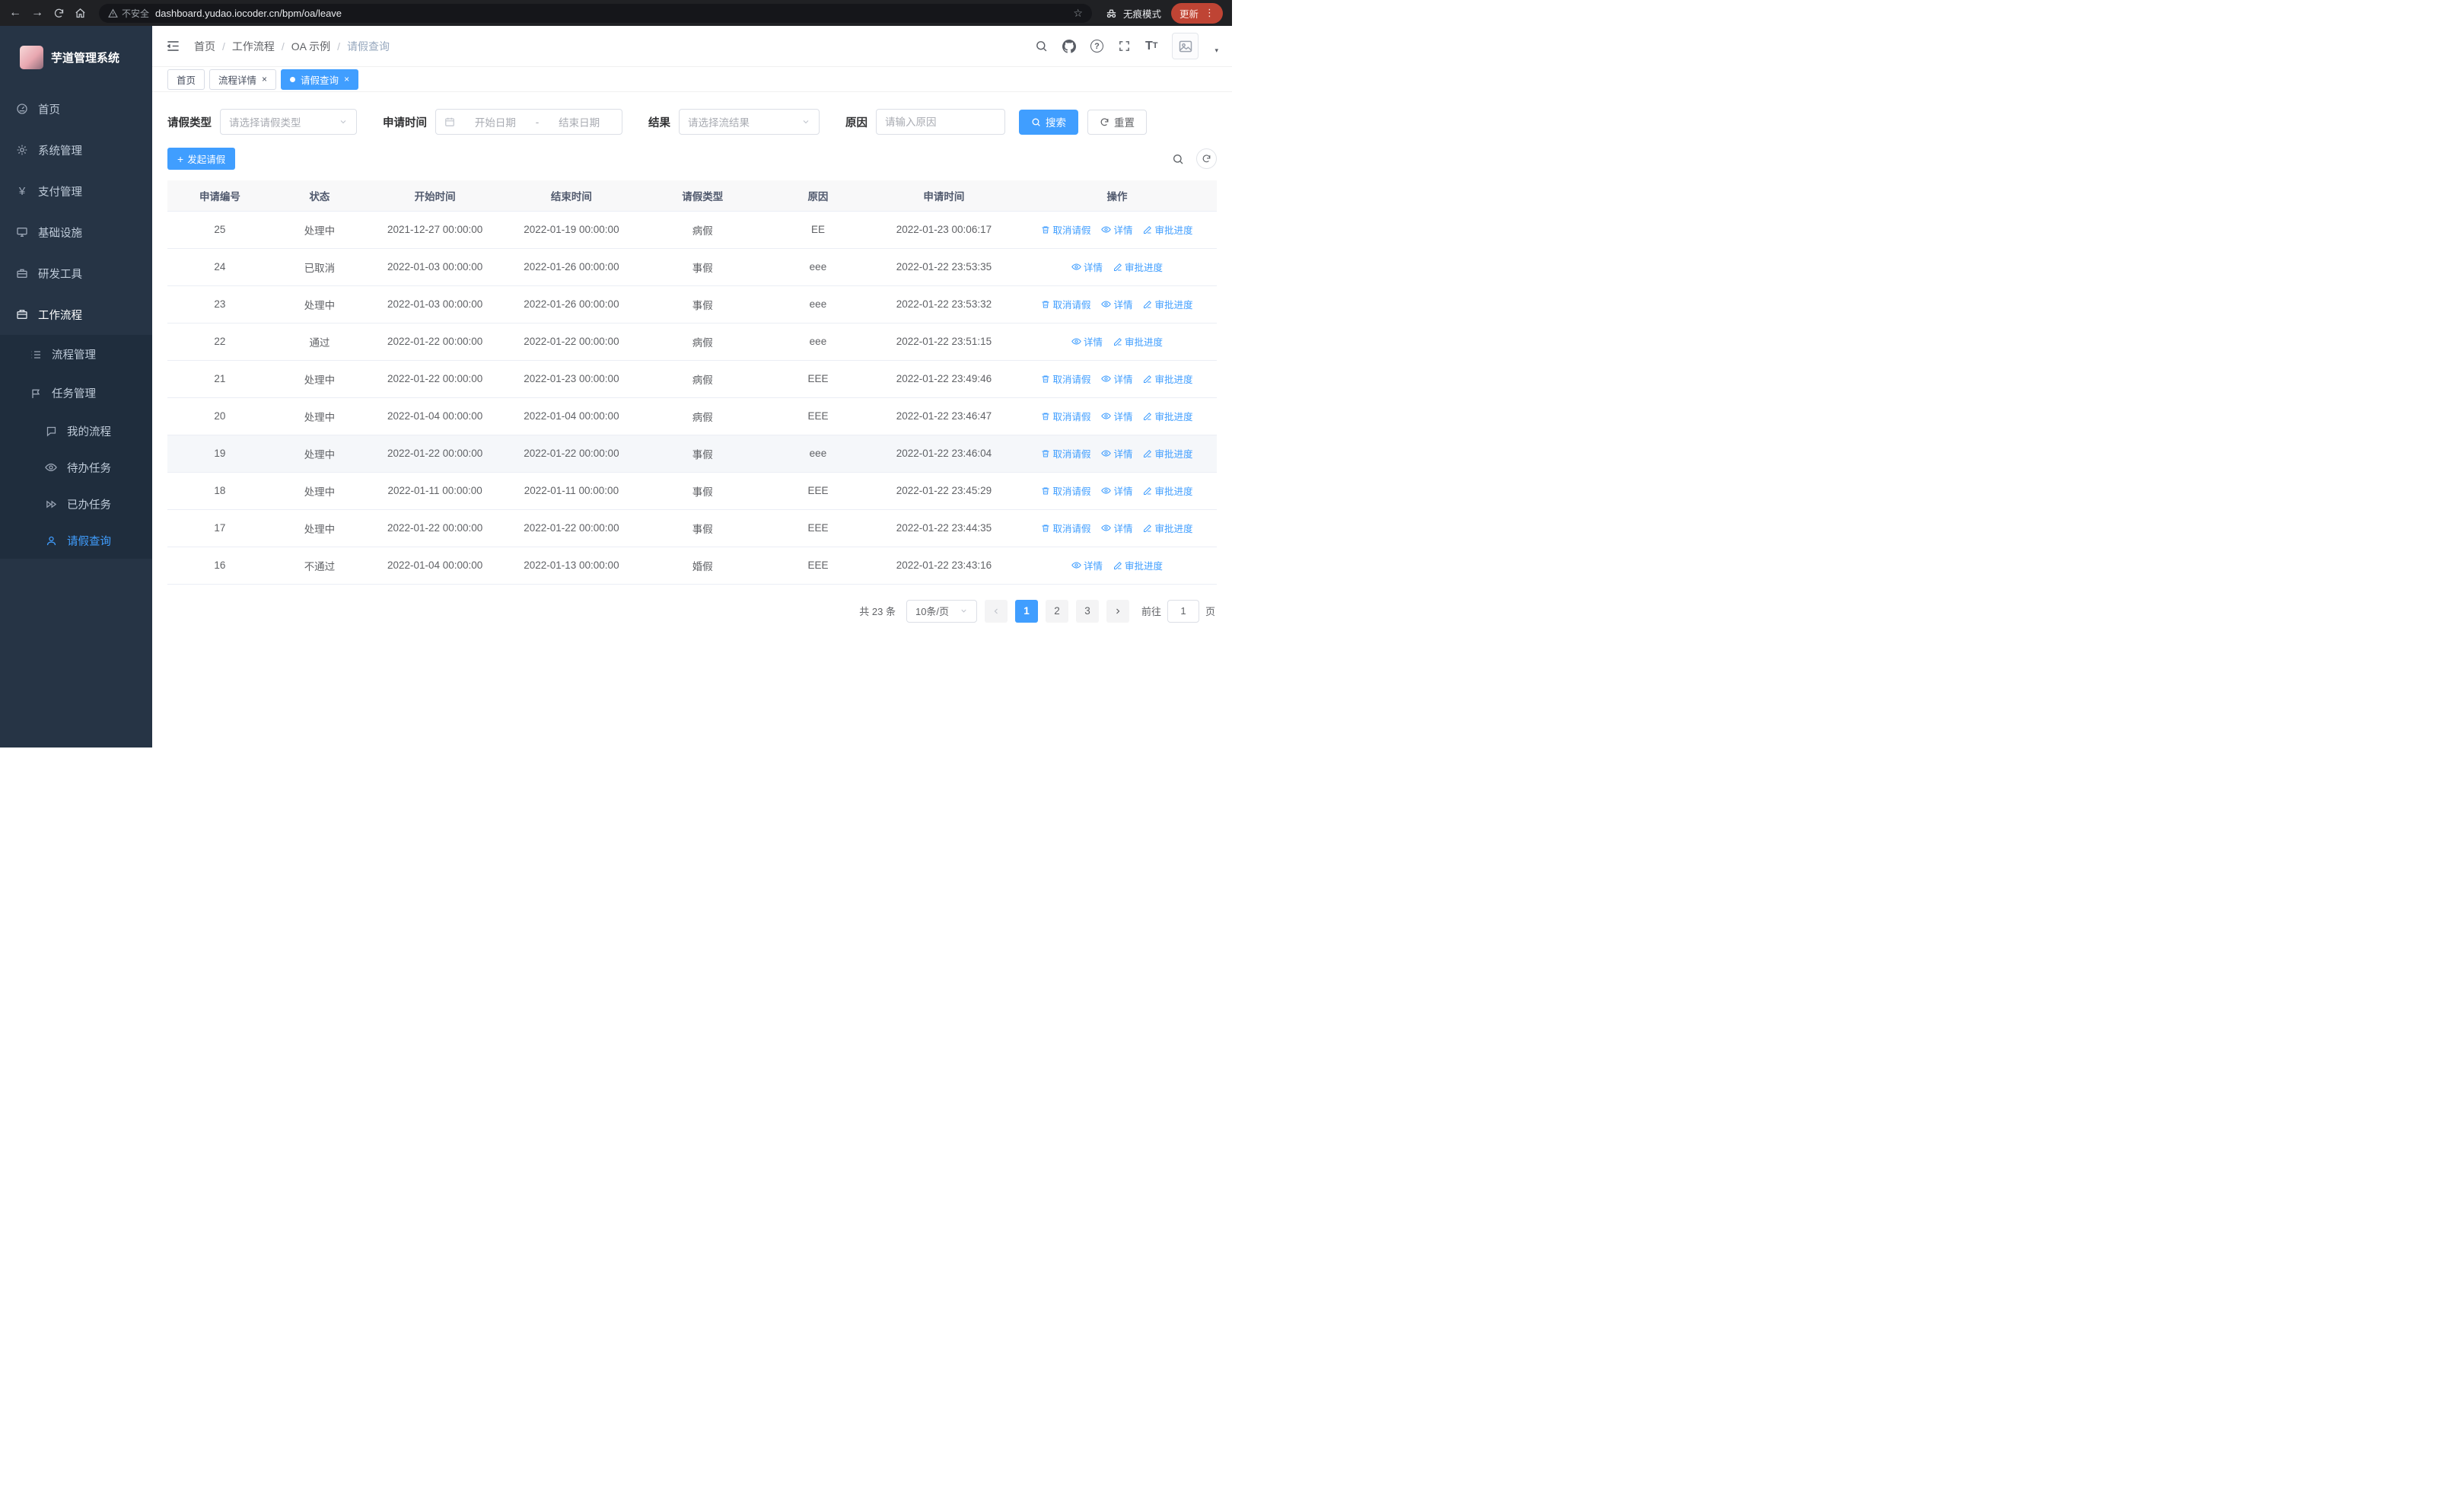 Image resolution: width=2464 pixels, height=1495 pixels. I want to click on reason-input, so click(940, 122).